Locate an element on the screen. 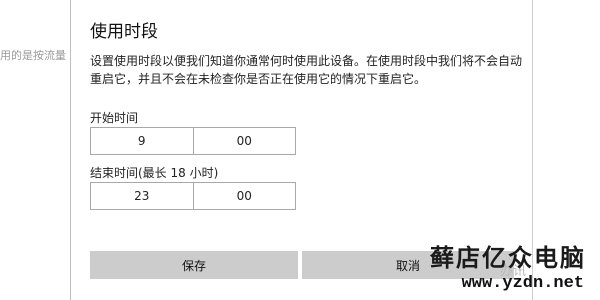 This screenshot has width=600, height=300. start-time-picker: 9 00 is located at coordinates (193, 141).